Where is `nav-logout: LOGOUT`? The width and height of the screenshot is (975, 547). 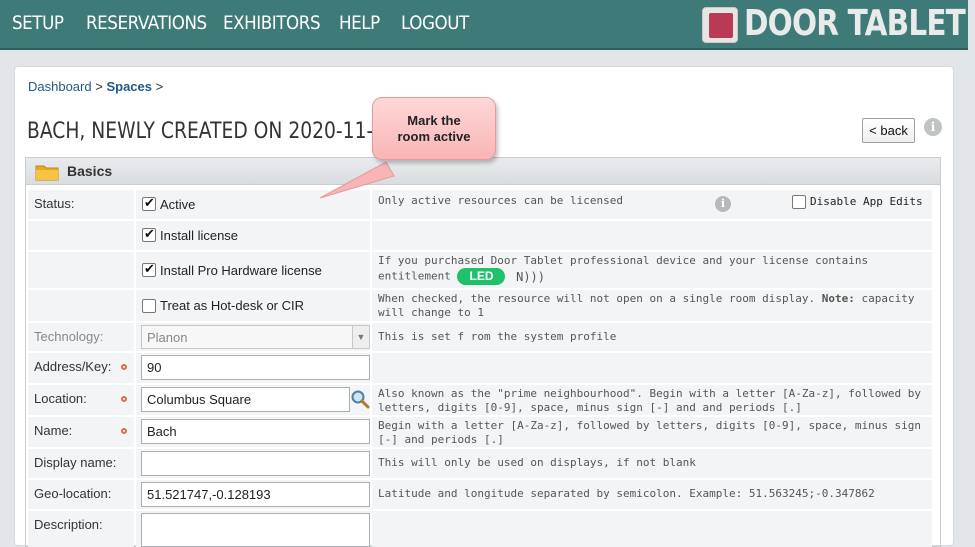
nav-logout: LOGOUT is located at coordinates (435, 23).